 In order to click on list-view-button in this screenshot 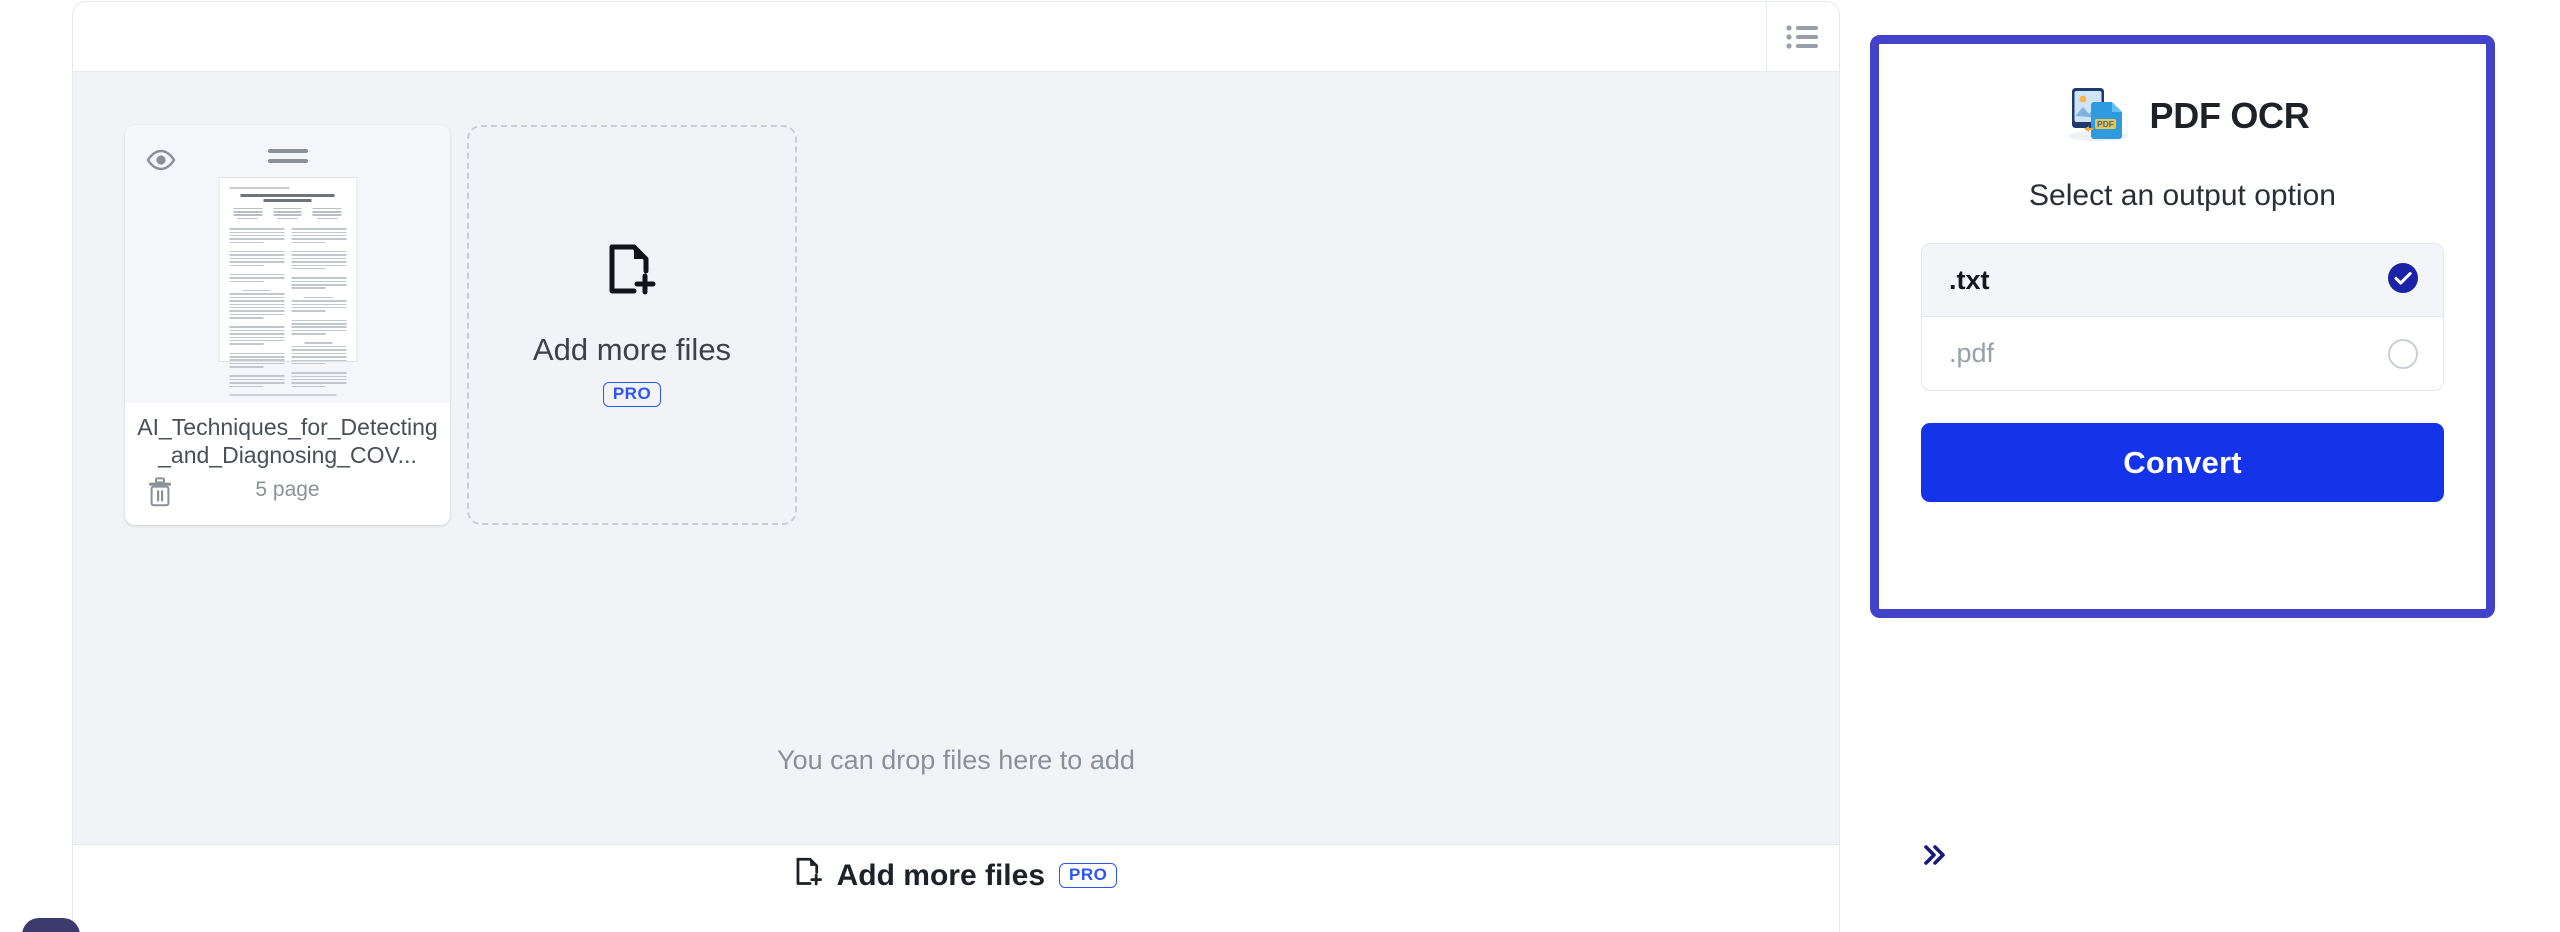, I will do `click(1803, 36)`.